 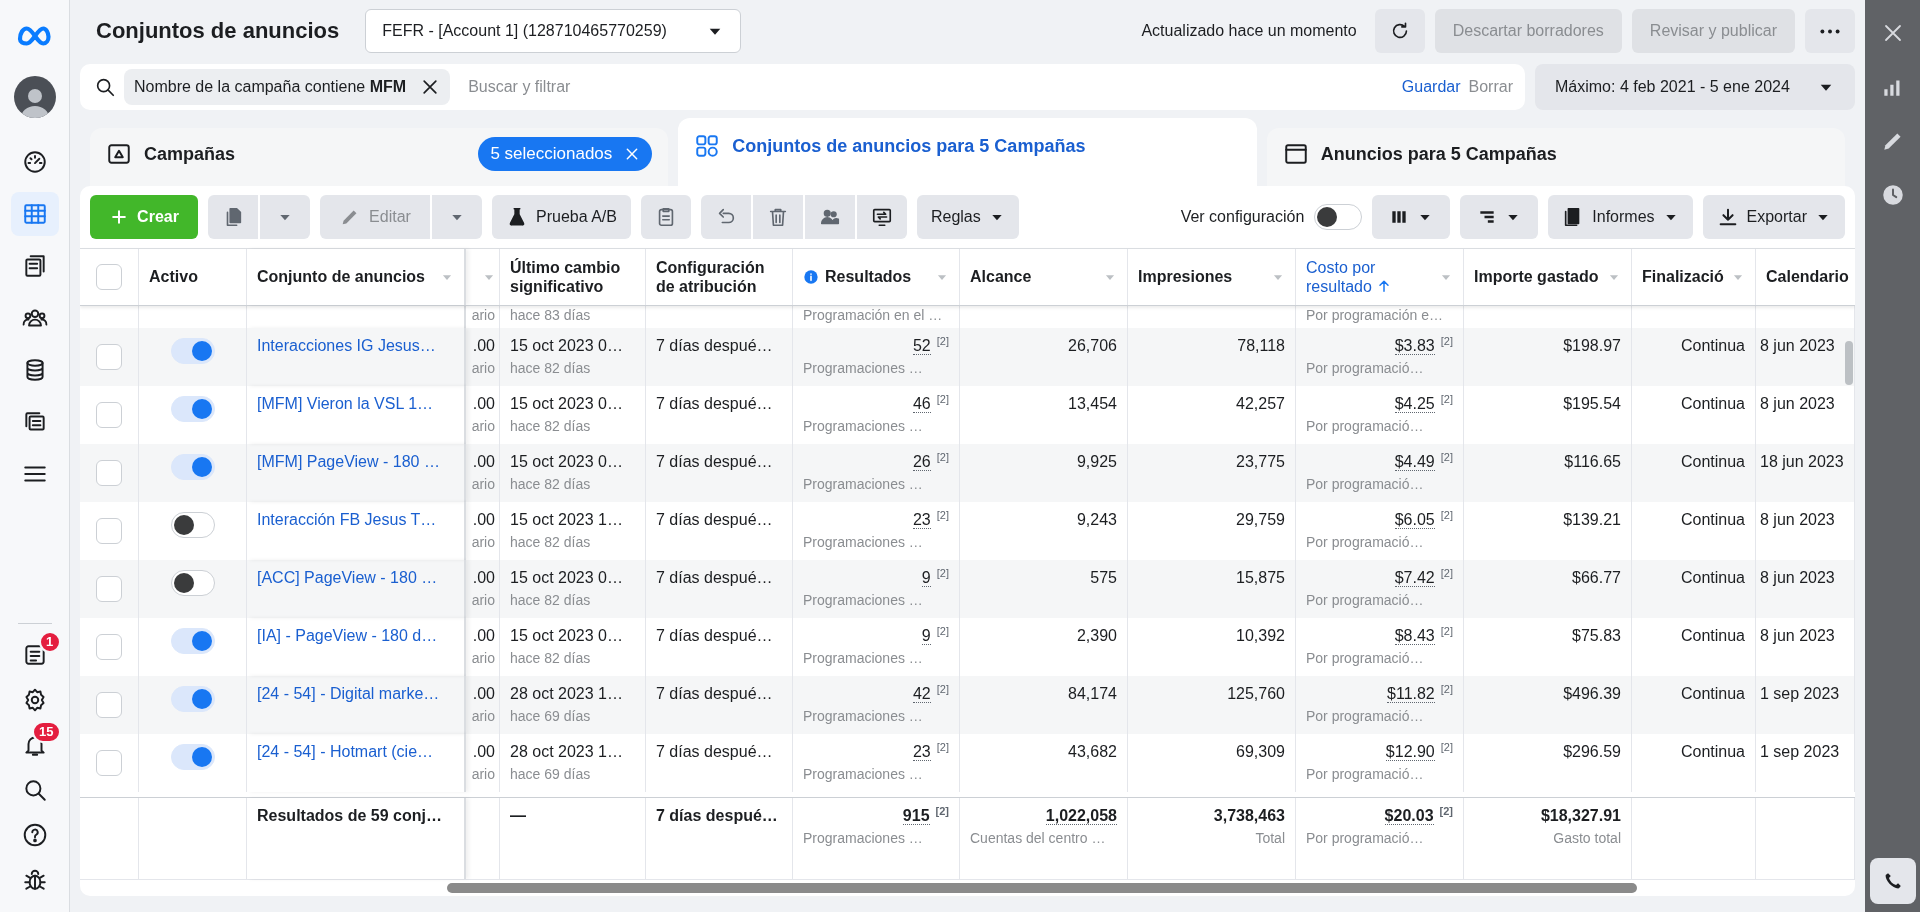 I want to click on column-header: Configuración de atribución, so click(x=719, y=277).